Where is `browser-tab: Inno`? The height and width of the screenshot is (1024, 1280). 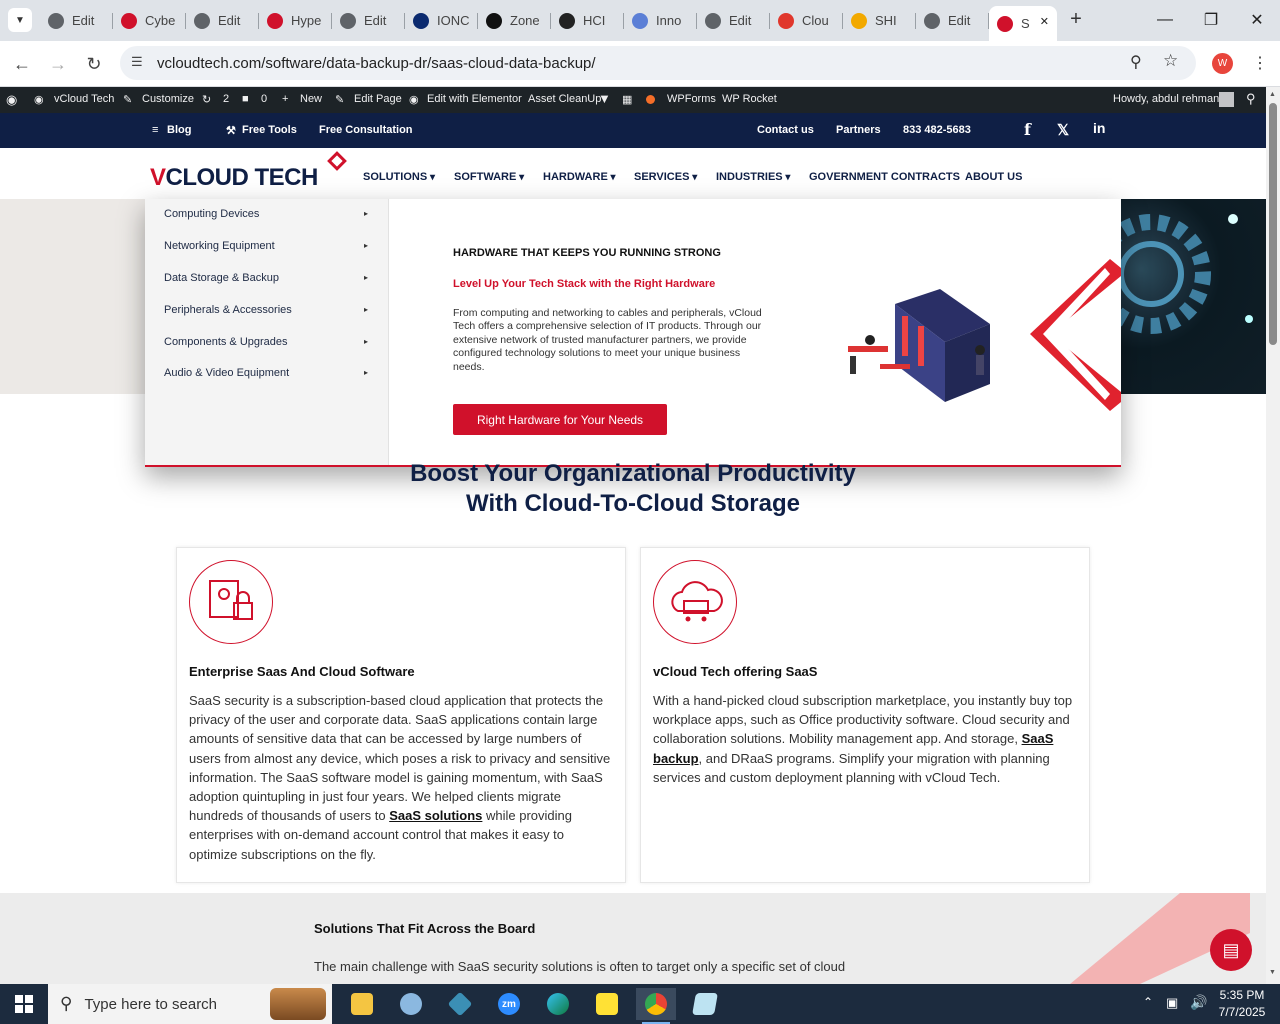 browser-tab: Inno is located at coordinates (660, 20).